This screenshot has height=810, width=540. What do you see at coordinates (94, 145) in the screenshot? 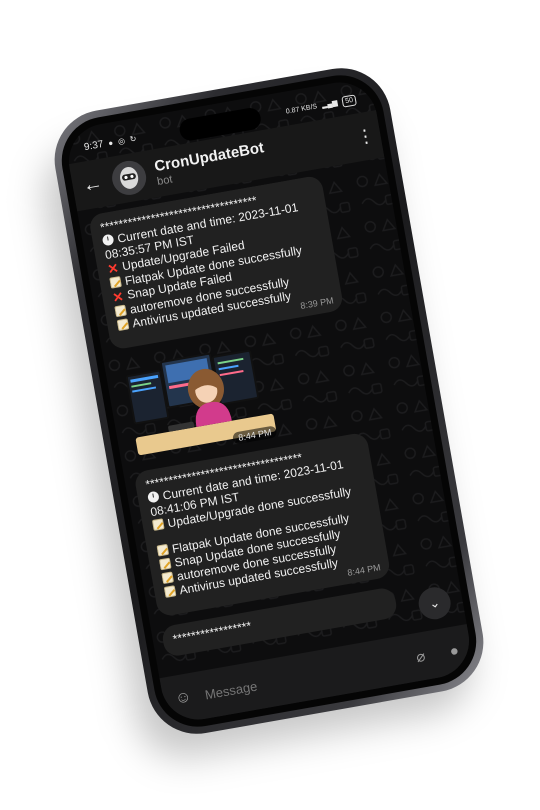
I see `status-time: 9:37` at bounding box center [94, 145].